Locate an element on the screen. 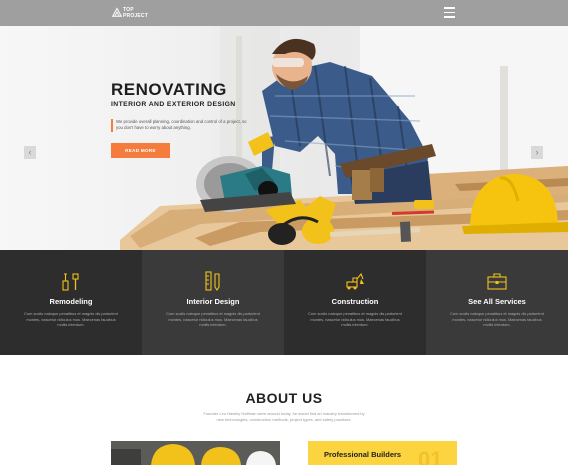  service-name: See All Services is located at coordinates (497, 301).